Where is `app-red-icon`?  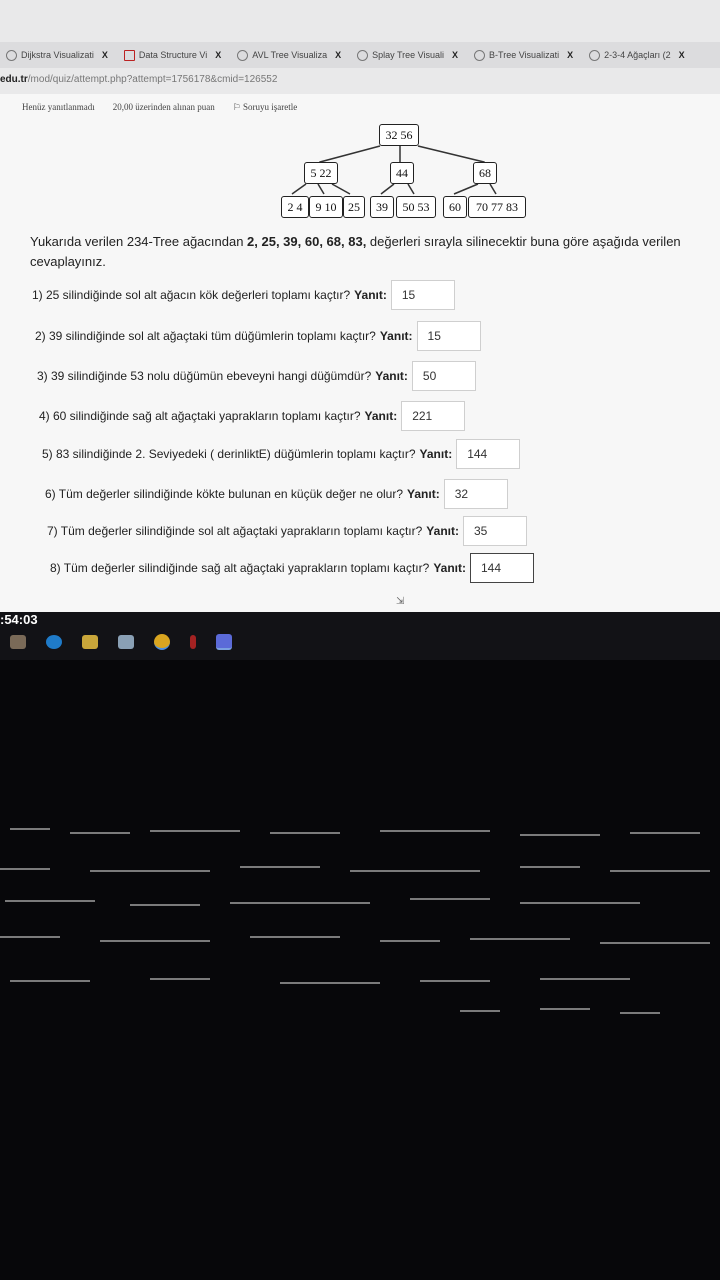
app-red-icon is located at coordinates (193, 642).